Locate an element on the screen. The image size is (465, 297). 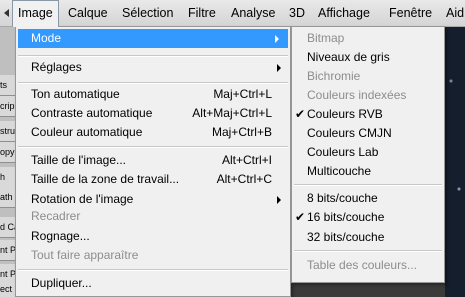
shortcut: Alt+Ctrl+I is located at coordinates (246, 160).